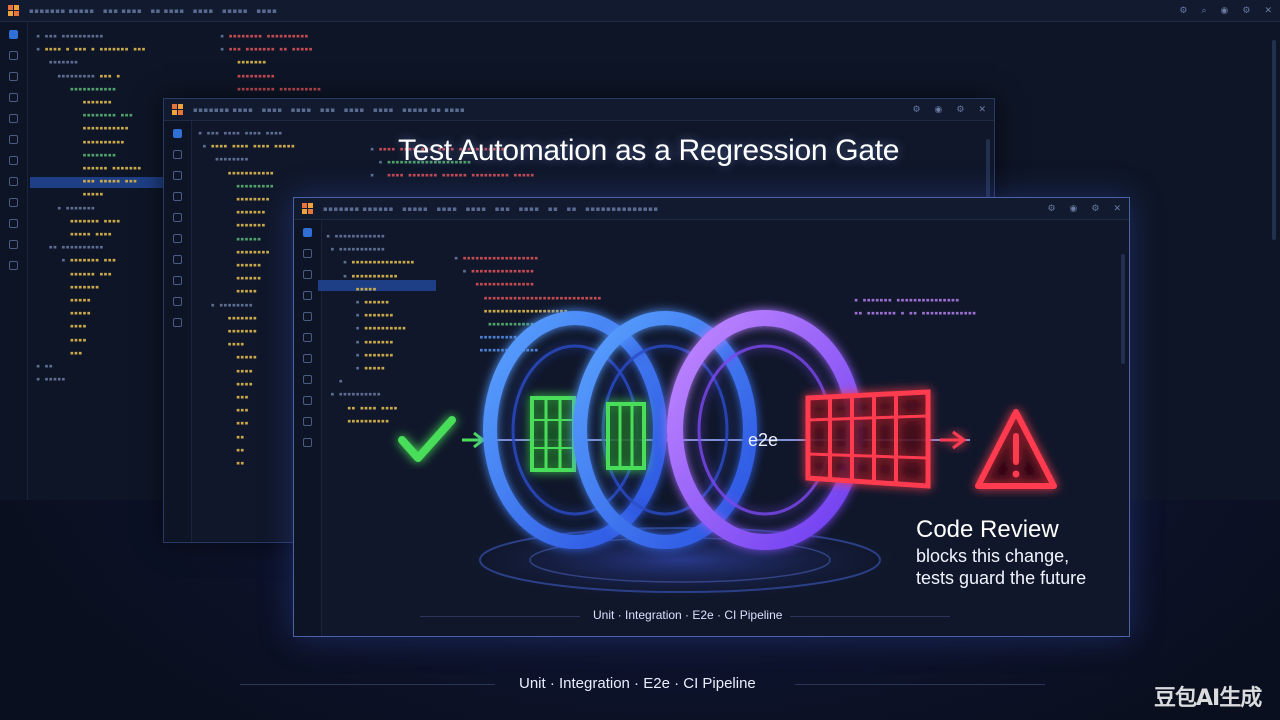  Describe the element at coordinates (868, 439) in the screenshot. I see `red-gate-icon` at that location.